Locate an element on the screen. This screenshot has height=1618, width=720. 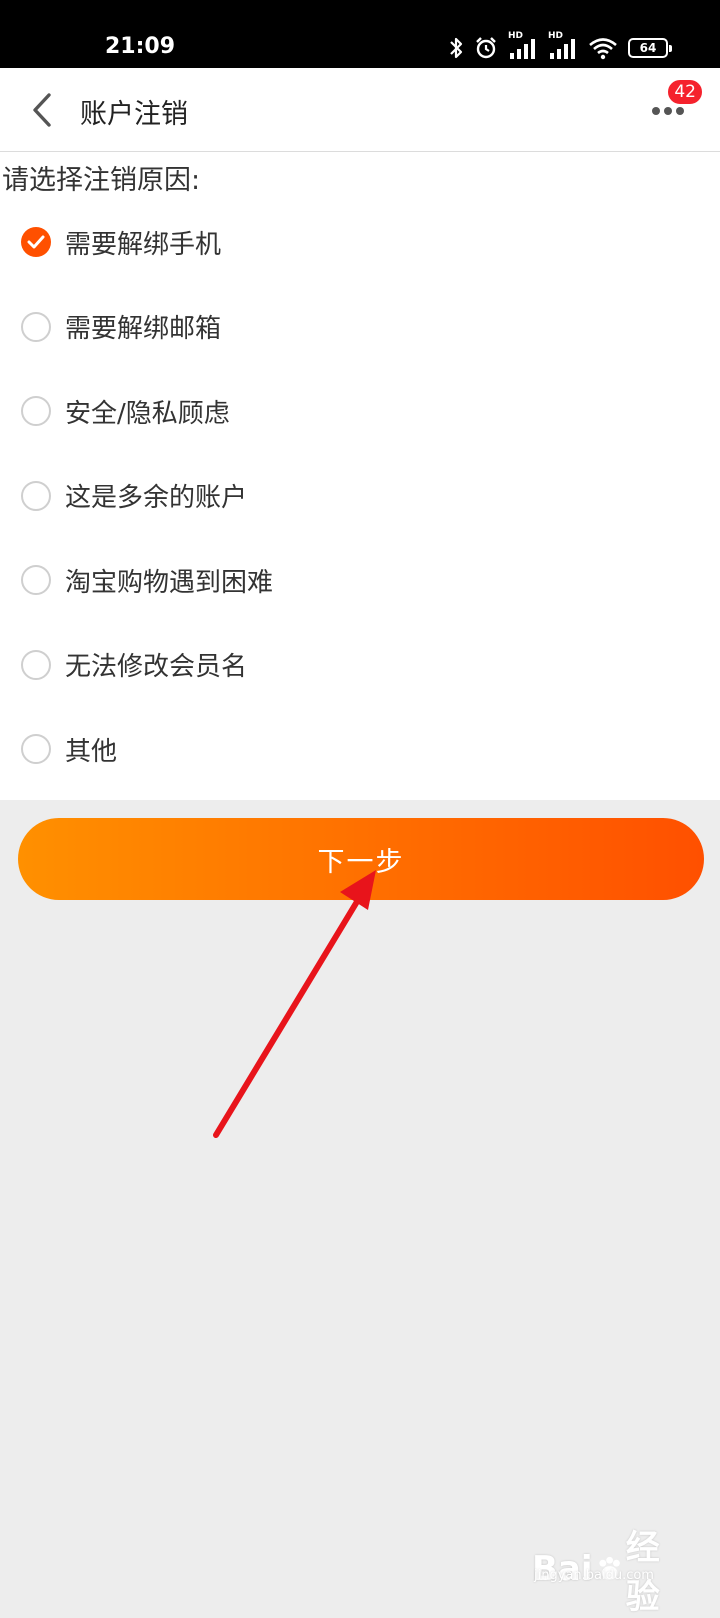
reason-option-label: 淘宝购物遇到困难 is located at coordinates (169, 582).